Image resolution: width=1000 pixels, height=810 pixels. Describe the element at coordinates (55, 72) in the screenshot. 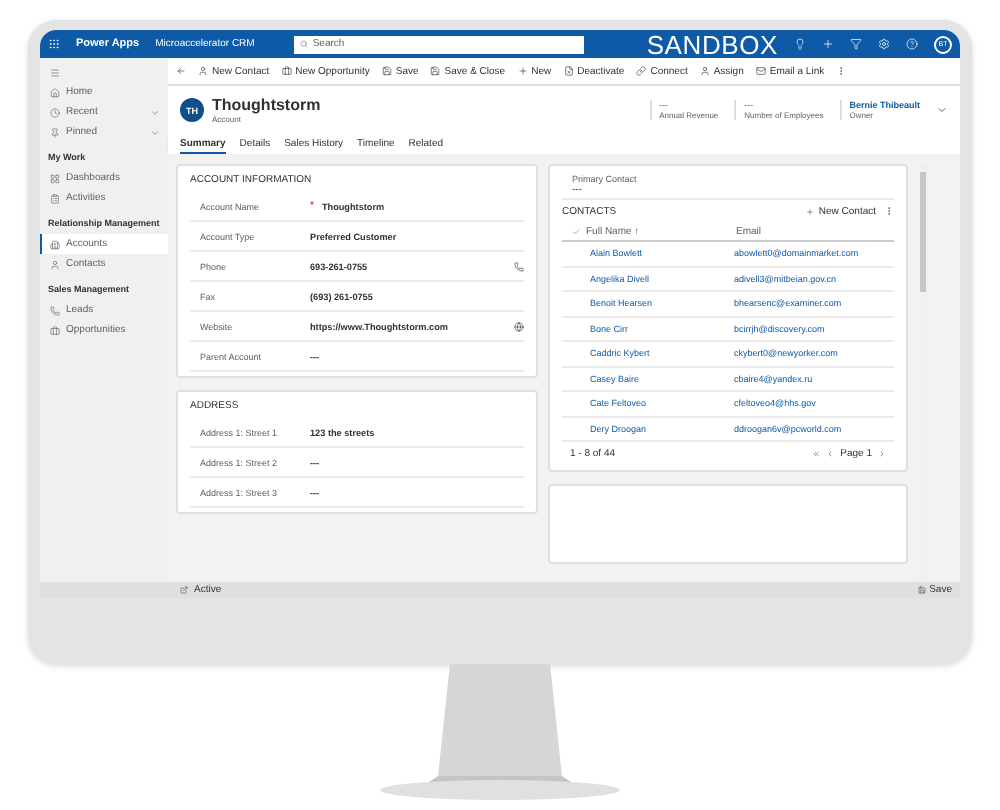

I see `menu-icon` at that location.